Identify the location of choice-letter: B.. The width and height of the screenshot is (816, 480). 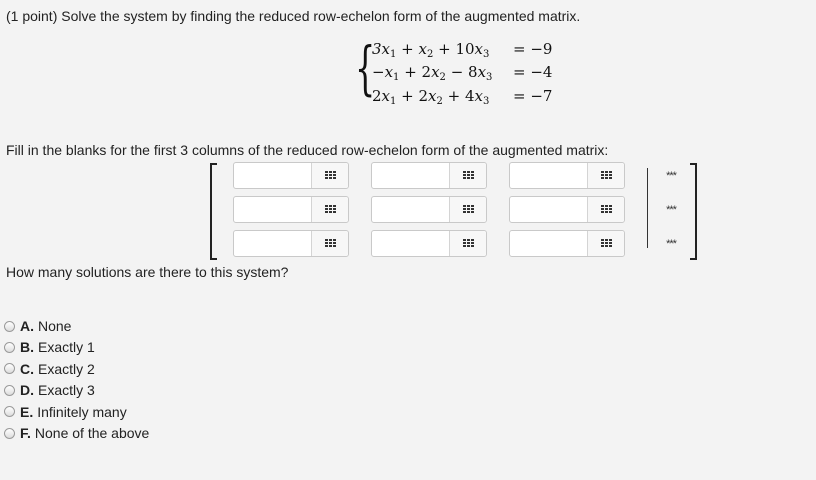
(27, 347).